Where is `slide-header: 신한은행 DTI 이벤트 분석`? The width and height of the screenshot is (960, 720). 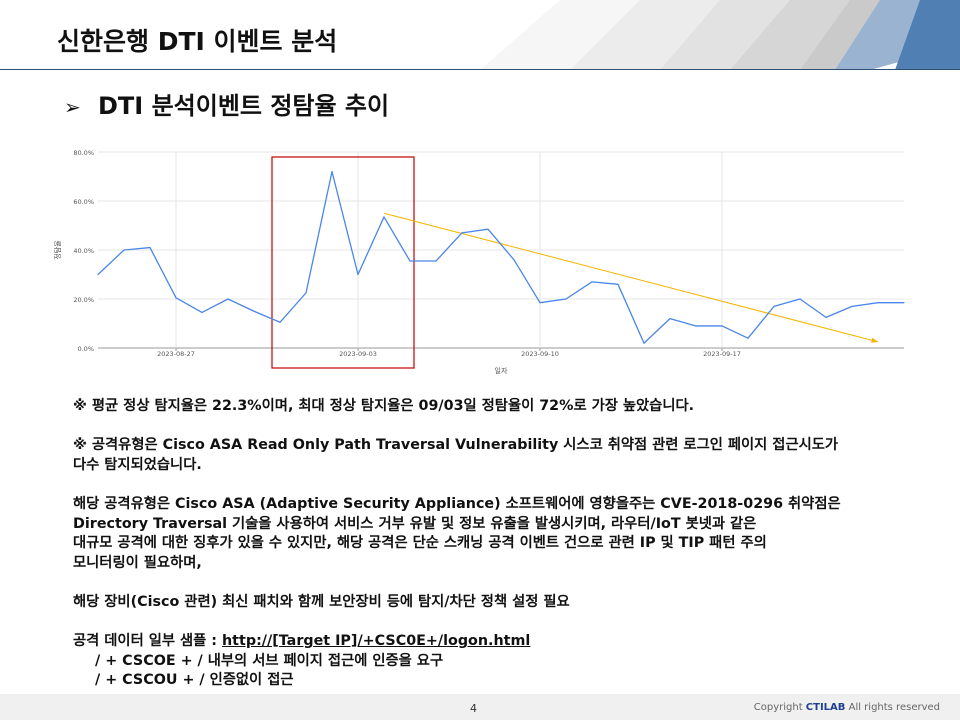
slide-header: 신한은행 DTI 이벤트 분석 is located at coordinates (480, 35).